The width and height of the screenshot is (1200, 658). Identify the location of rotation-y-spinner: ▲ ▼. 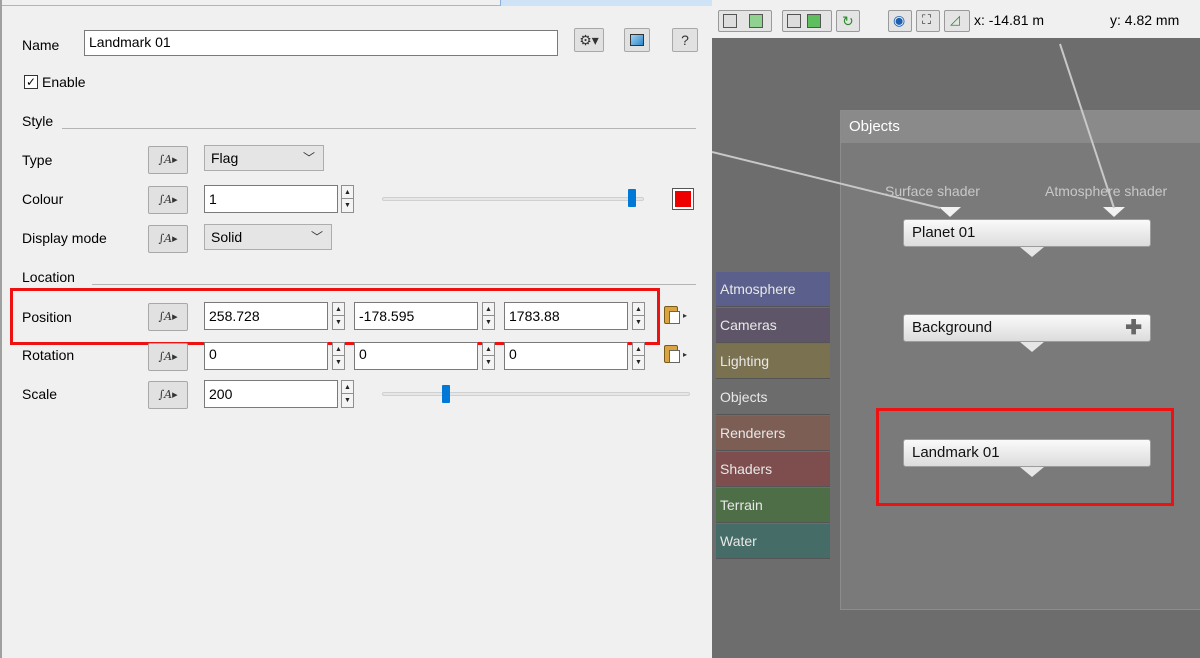
(488, 356).